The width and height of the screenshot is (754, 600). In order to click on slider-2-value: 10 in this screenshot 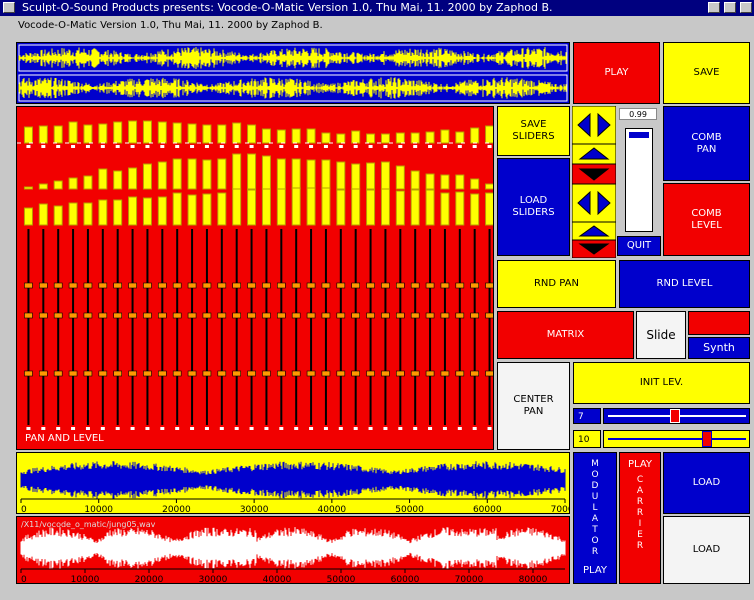, I will do `click(587, 439)`.